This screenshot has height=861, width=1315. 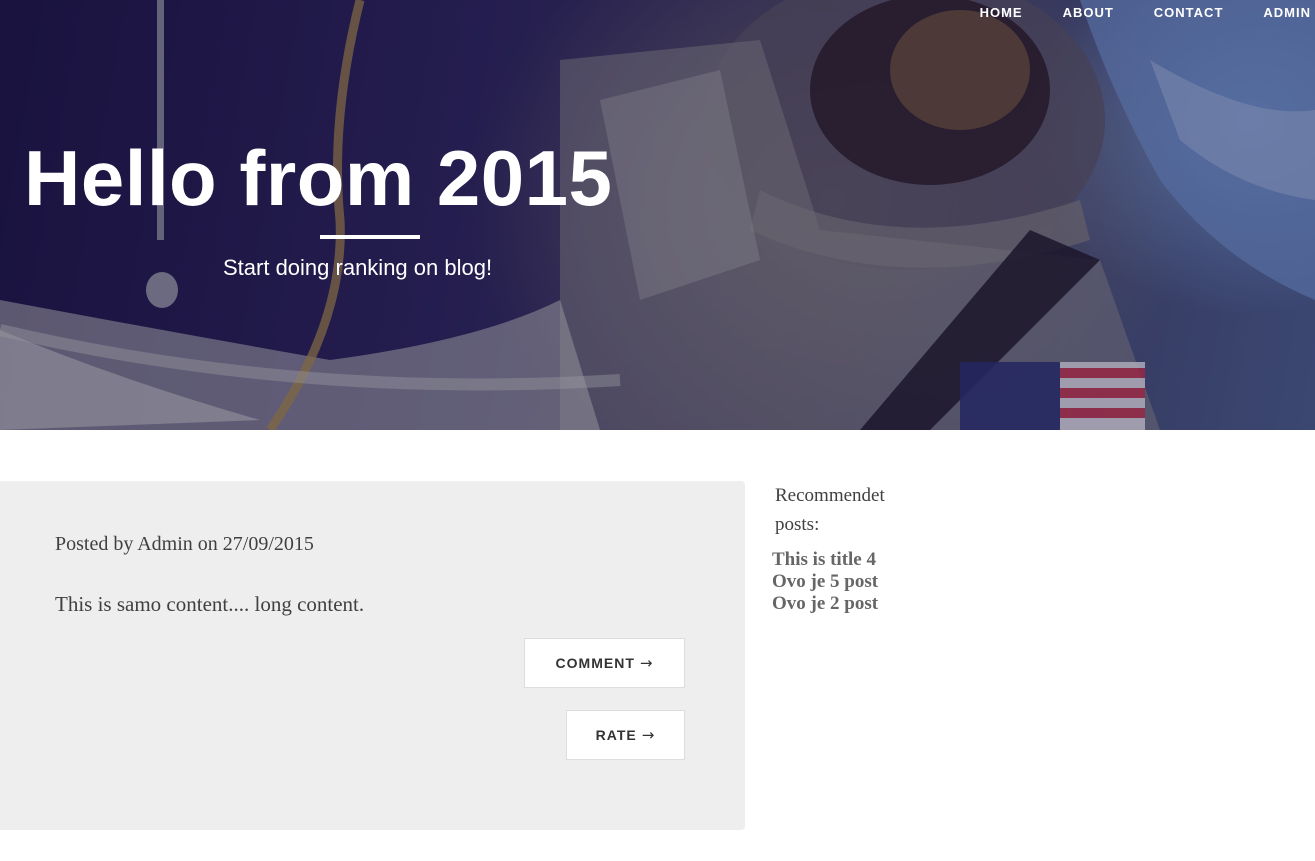 I want to click on recommended-post-link: Ovo je 5 post, so click(x=872, y=582).